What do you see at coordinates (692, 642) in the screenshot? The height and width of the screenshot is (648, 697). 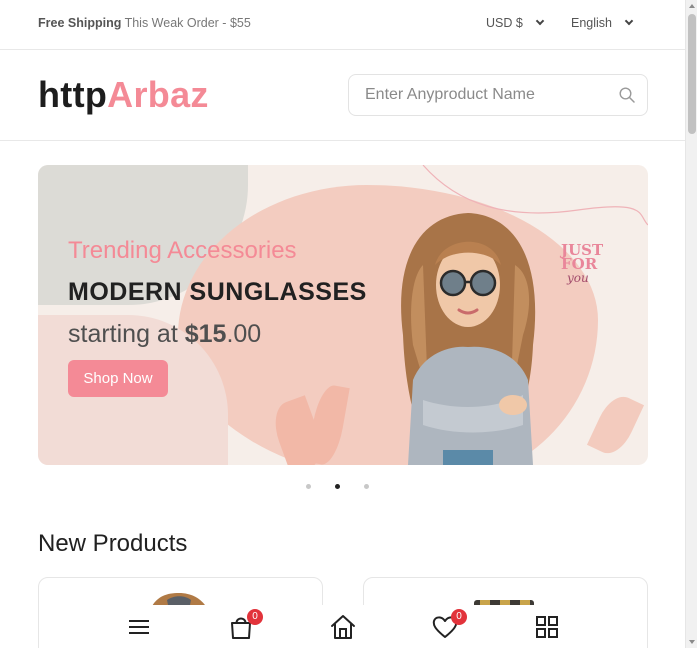 I see `scroll-down-arrow-icon` at bounding box center [692, 642].